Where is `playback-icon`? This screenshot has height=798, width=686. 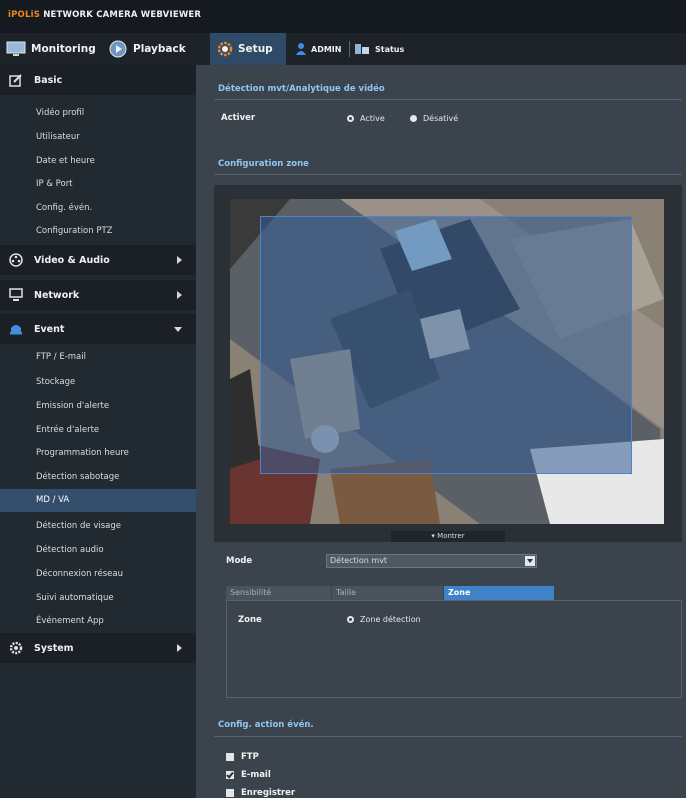
playback-icon is located at coordinates (118, 49).